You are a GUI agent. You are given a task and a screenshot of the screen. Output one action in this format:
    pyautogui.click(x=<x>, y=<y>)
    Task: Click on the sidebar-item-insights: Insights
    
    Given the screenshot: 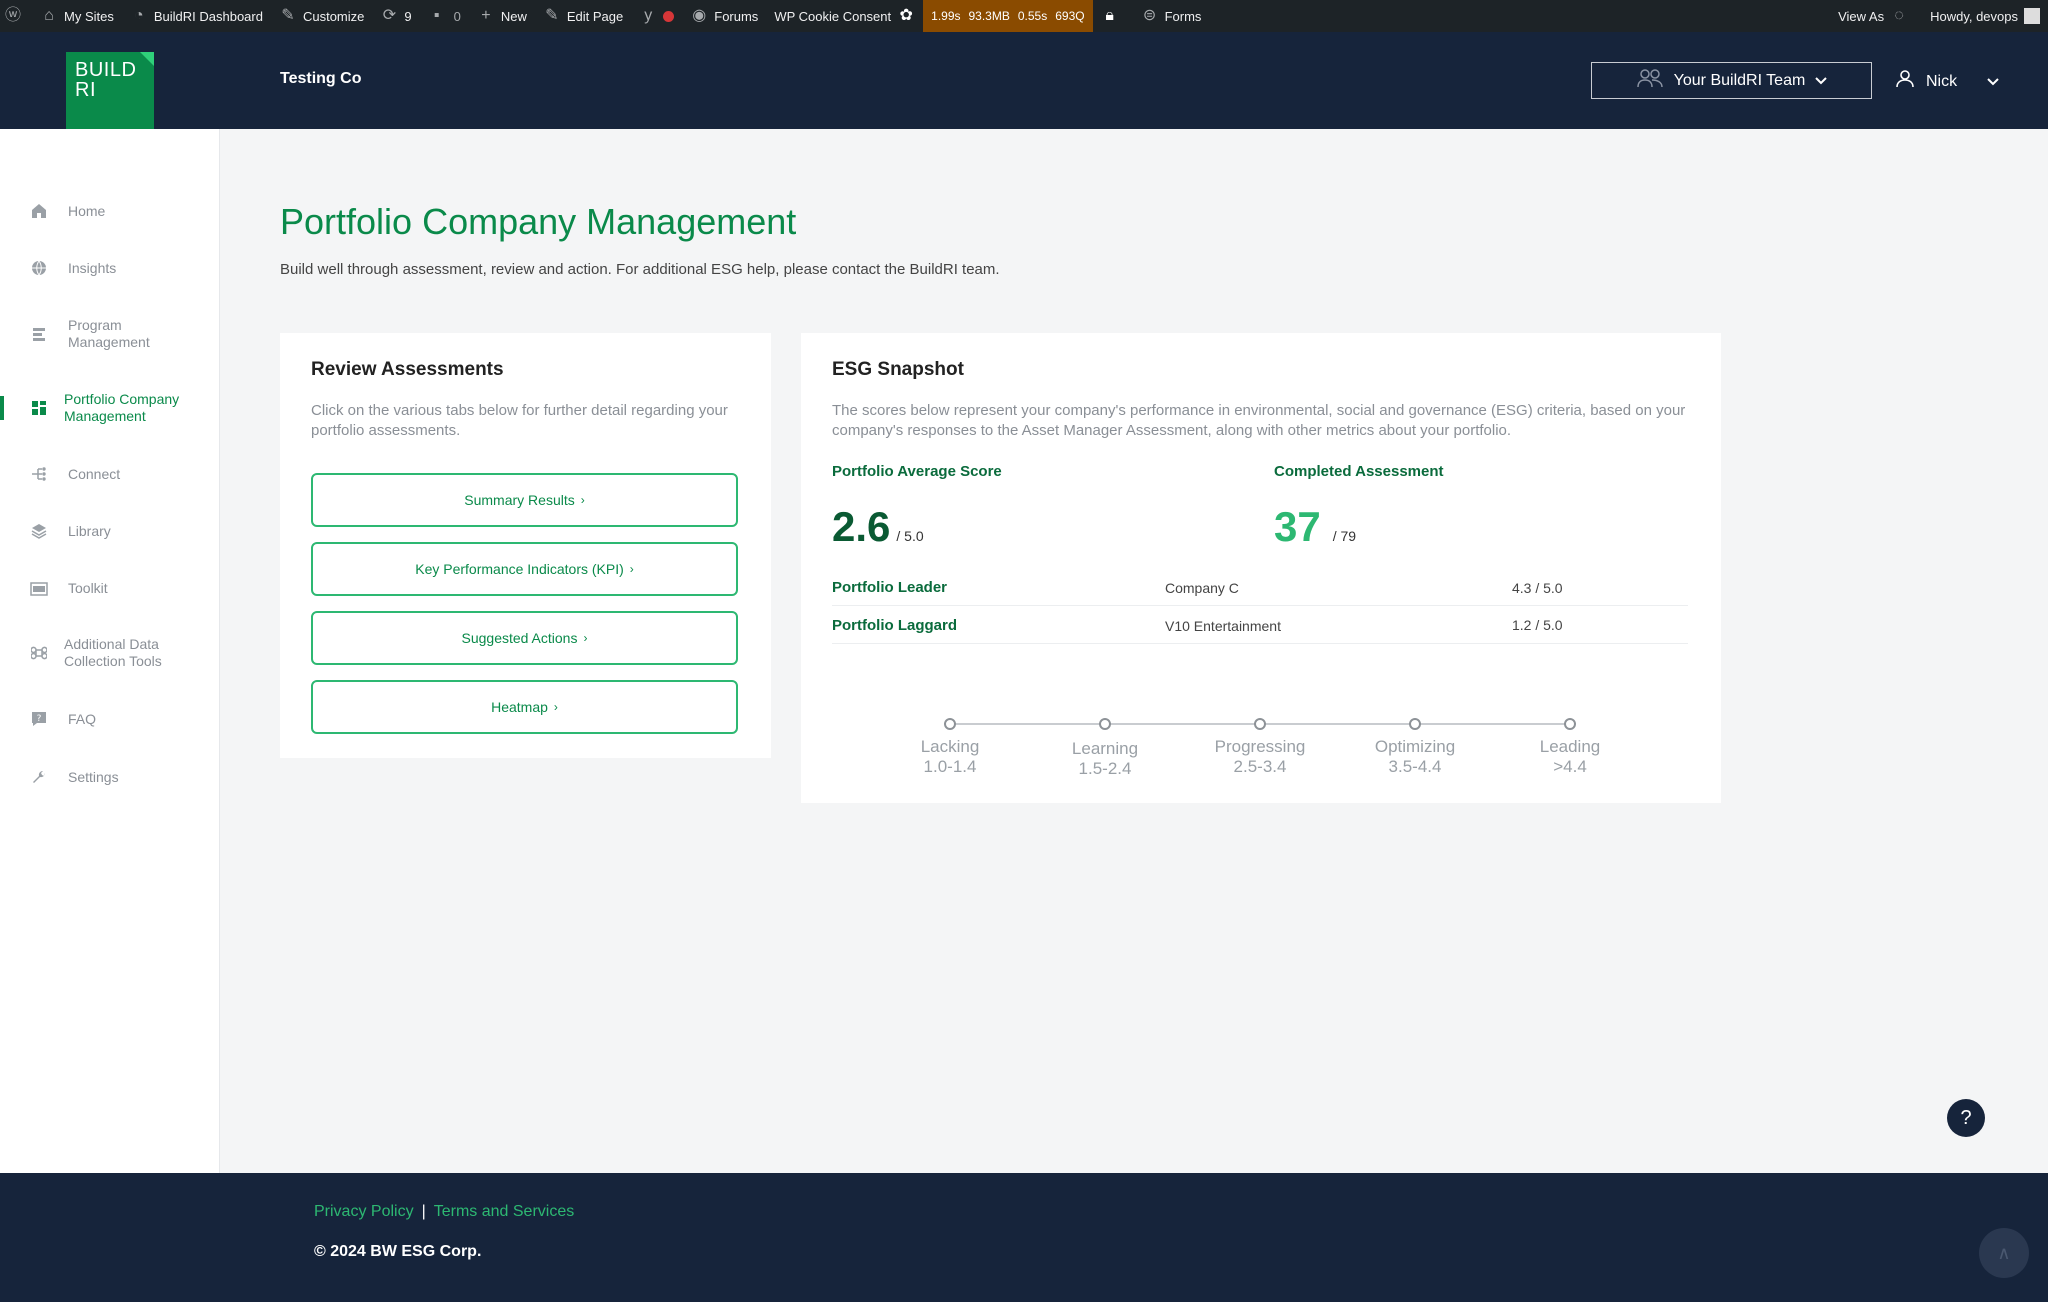 What is the action you would take?
    pyautogui.click(x=110, y=268)
    